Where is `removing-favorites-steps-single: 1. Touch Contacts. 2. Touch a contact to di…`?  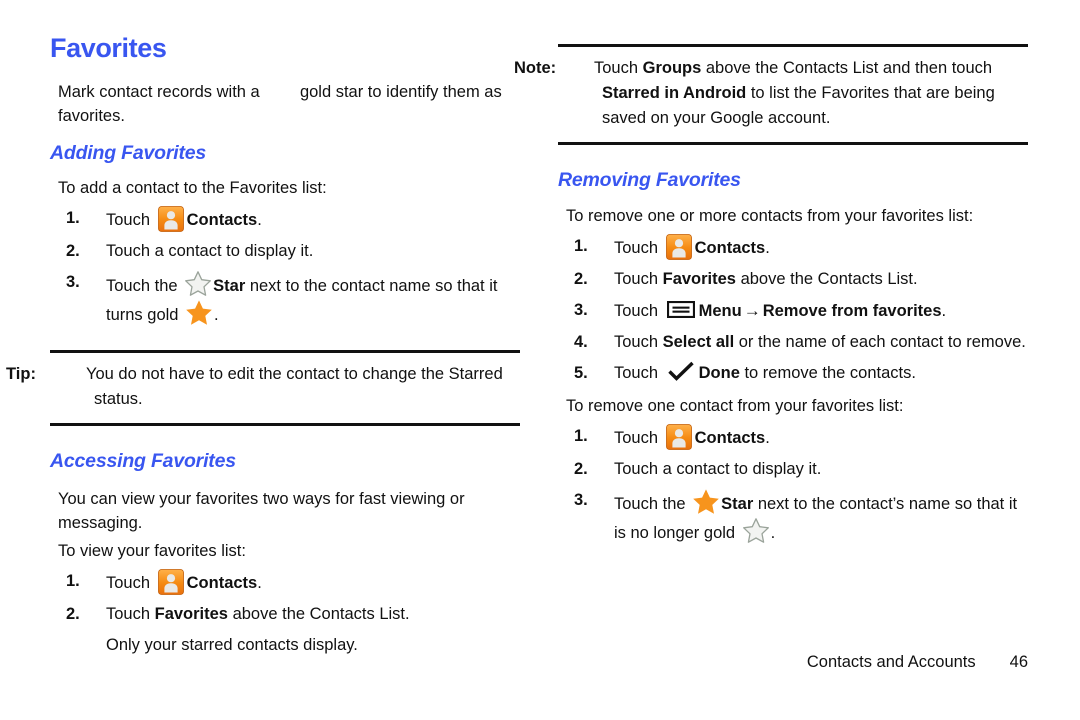 removing-favorites-steps-single: 1. Touch Contacts. 2. Touch a contact to di… is located at coordinates (793, 485).